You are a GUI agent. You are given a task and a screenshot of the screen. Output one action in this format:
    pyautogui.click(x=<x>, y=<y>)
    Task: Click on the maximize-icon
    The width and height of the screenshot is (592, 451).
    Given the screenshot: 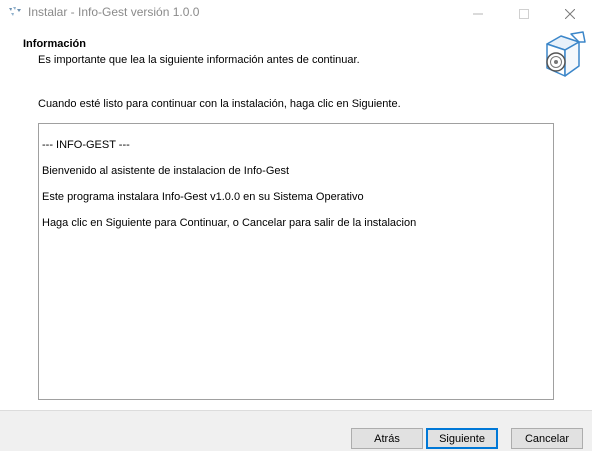 What is the action you would take?
    pyautogui.click(x=524, y=13)
    